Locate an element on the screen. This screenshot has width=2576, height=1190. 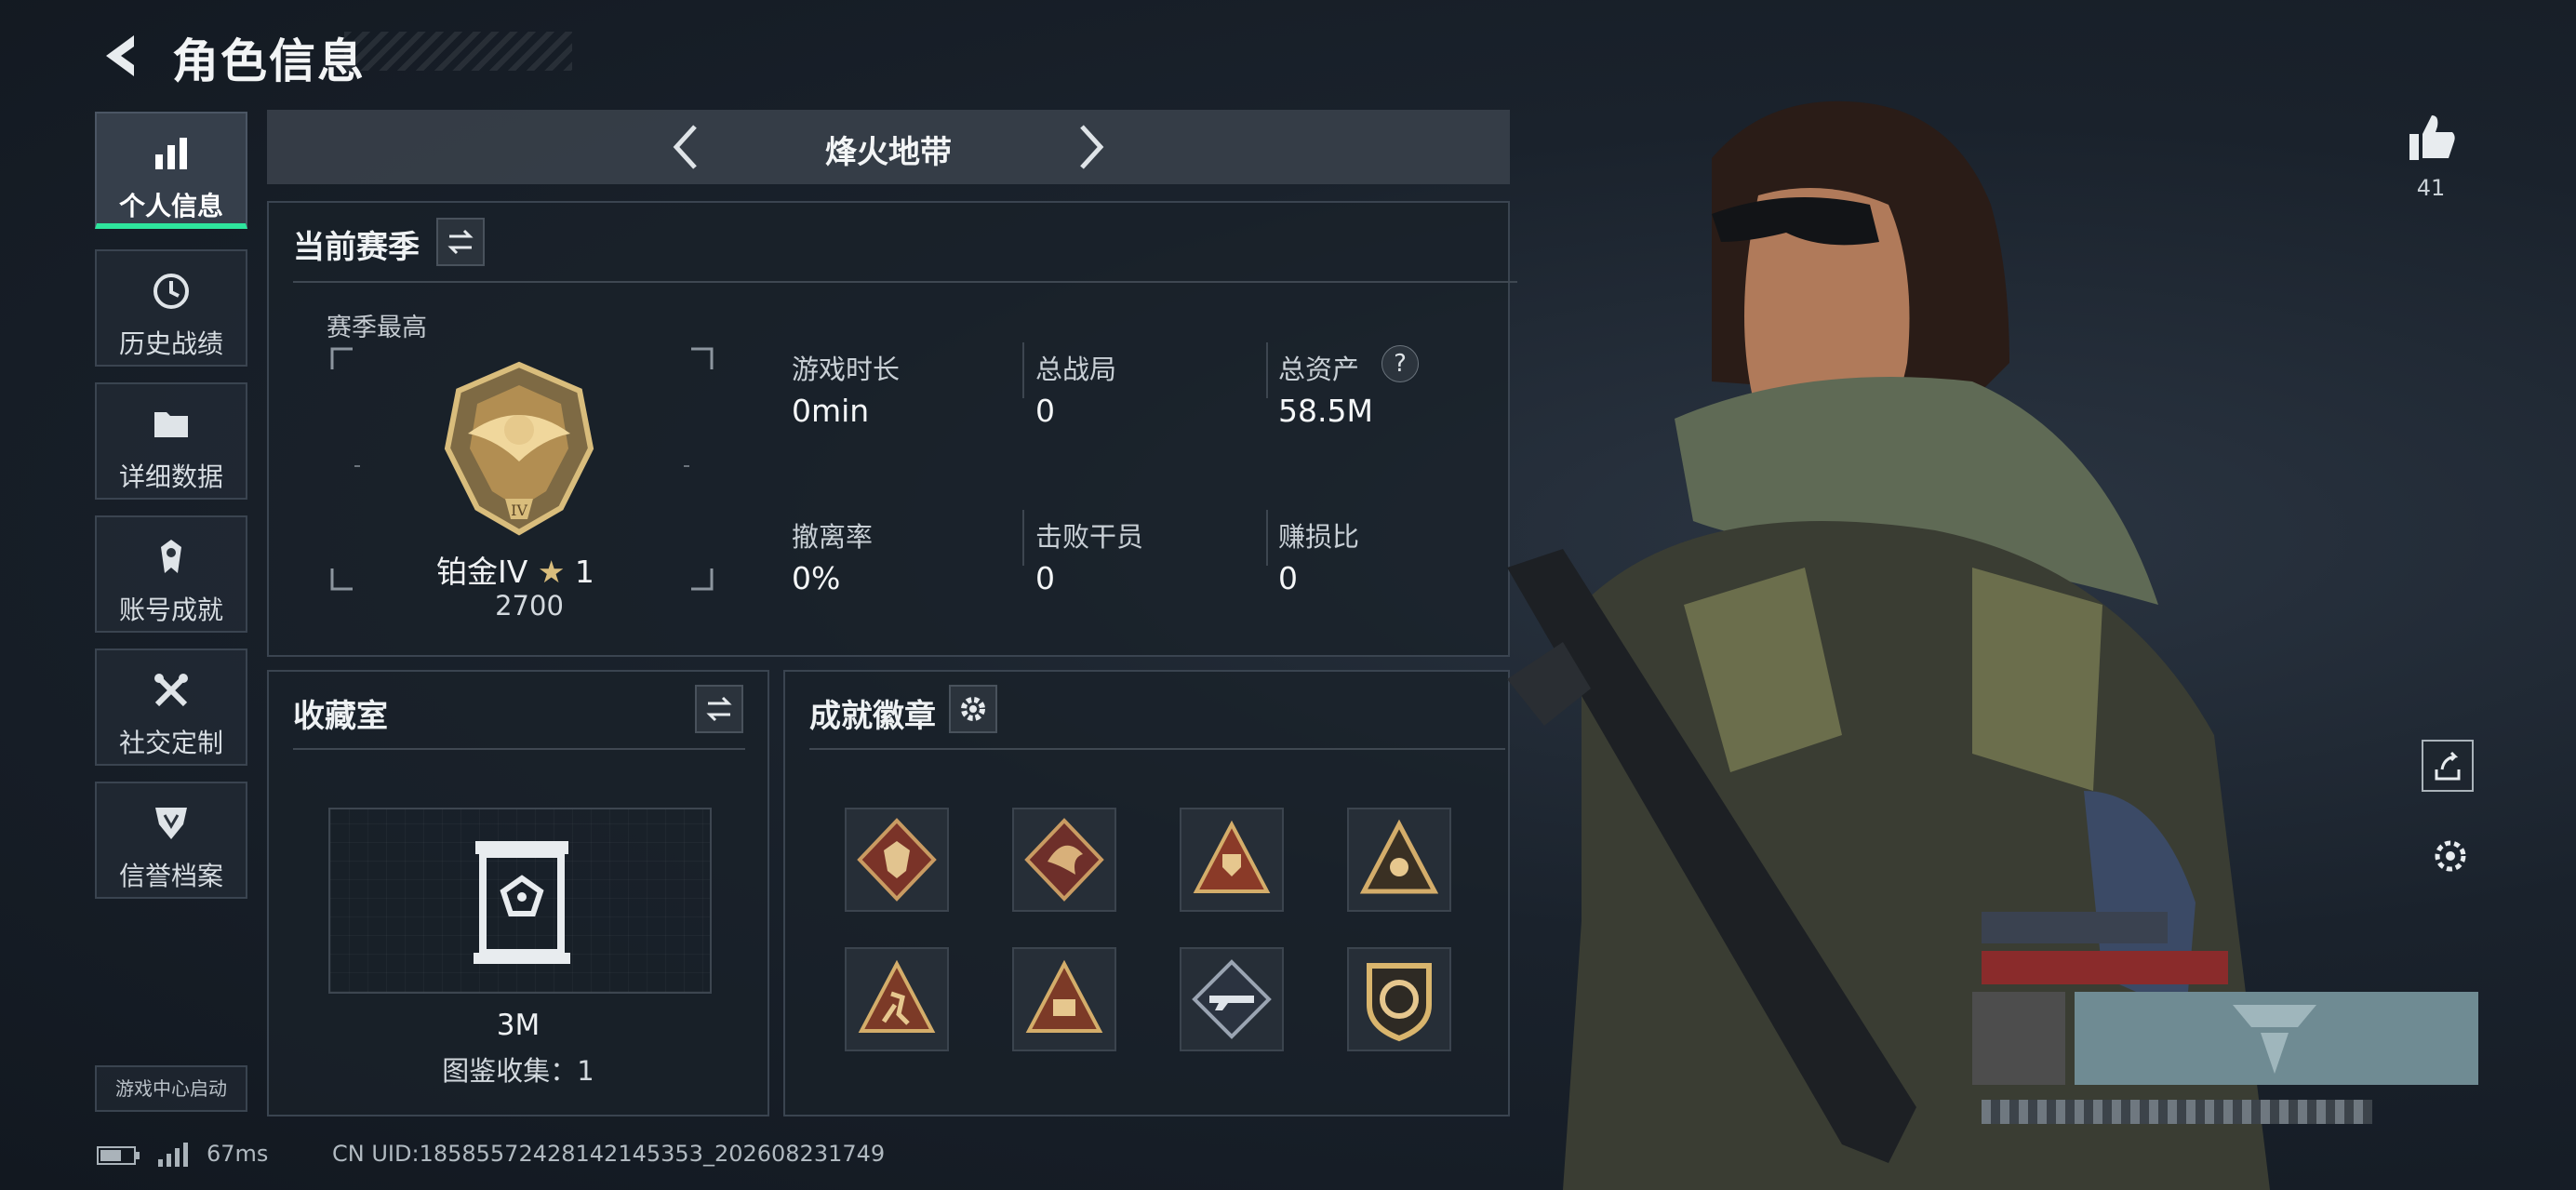
platinum-rank-icon: IV is located at coordinates (519, 448).